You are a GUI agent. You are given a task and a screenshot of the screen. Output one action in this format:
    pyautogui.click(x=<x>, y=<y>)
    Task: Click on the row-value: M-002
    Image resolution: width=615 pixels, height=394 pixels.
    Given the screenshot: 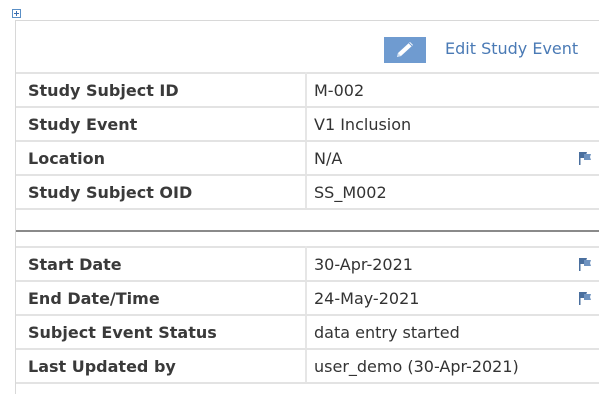 What is the action you would take?
    pyautogui.click(x=452, y=90)
    